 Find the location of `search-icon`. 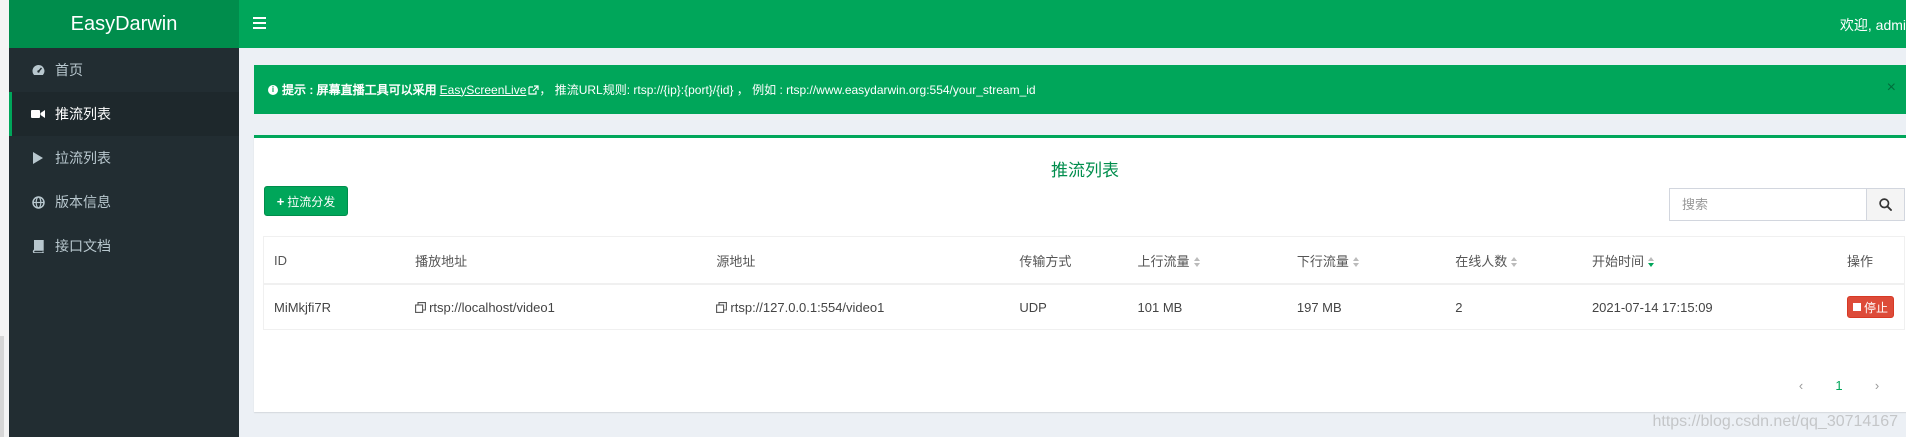

search-icon is located at coordinates (1885, 204).